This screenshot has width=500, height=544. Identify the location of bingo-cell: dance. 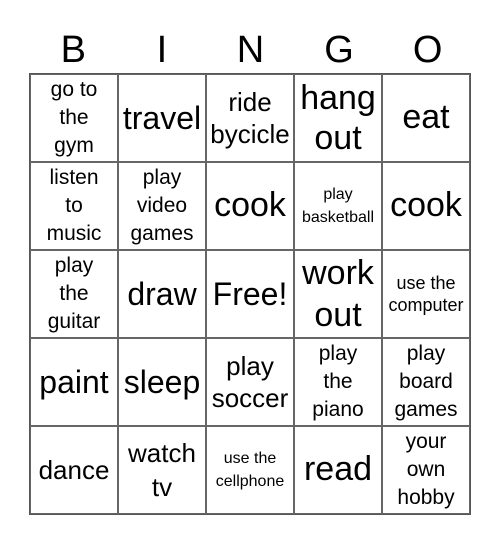
(74, 470).